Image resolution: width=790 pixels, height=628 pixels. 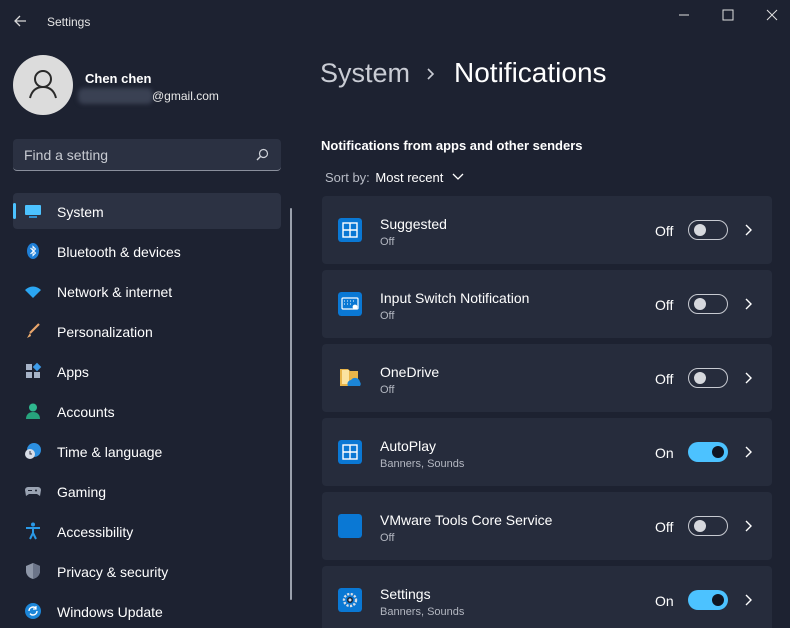 I want to click on app-card-autoplay: AutoPlay Banners, Sounds On, so click(x=547, y=452).